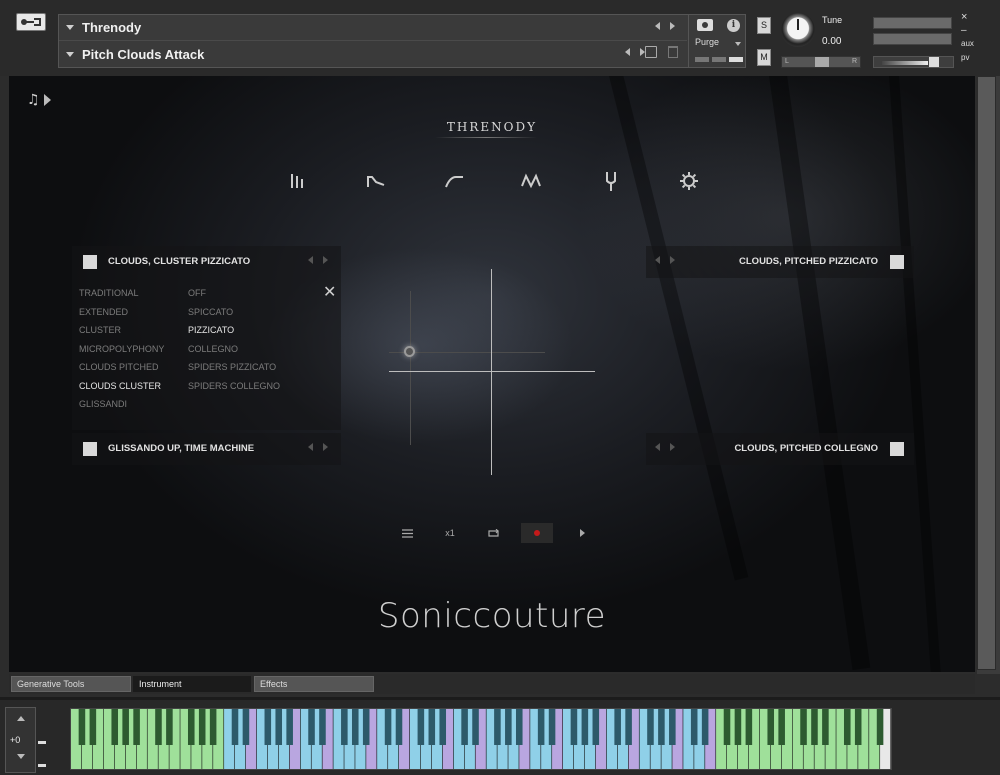 The height and width of the screenshot is (775, 1000). Describe the element at coordinates (897, 262) in the screenshot. I see `slot-top-right-checkbox` at that location.